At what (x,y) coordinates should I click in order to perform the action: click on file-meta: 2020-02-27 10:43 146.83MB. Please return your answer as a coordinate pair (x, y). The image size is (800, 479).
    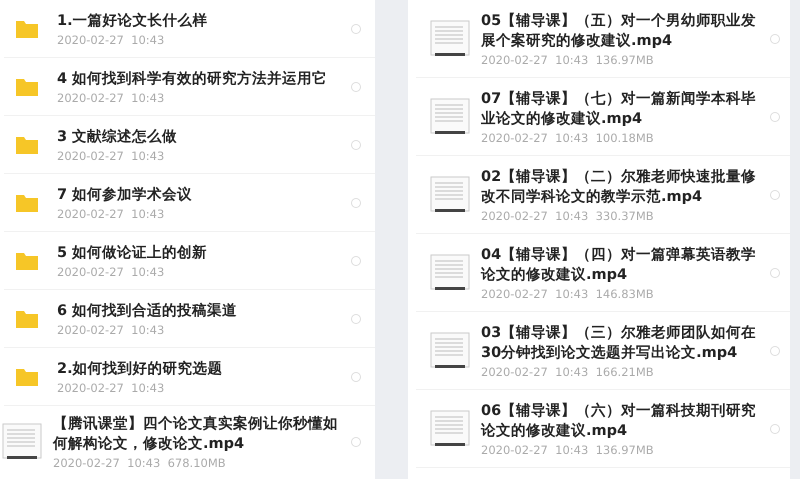
    Looking at the image, I should click on (568, 293).